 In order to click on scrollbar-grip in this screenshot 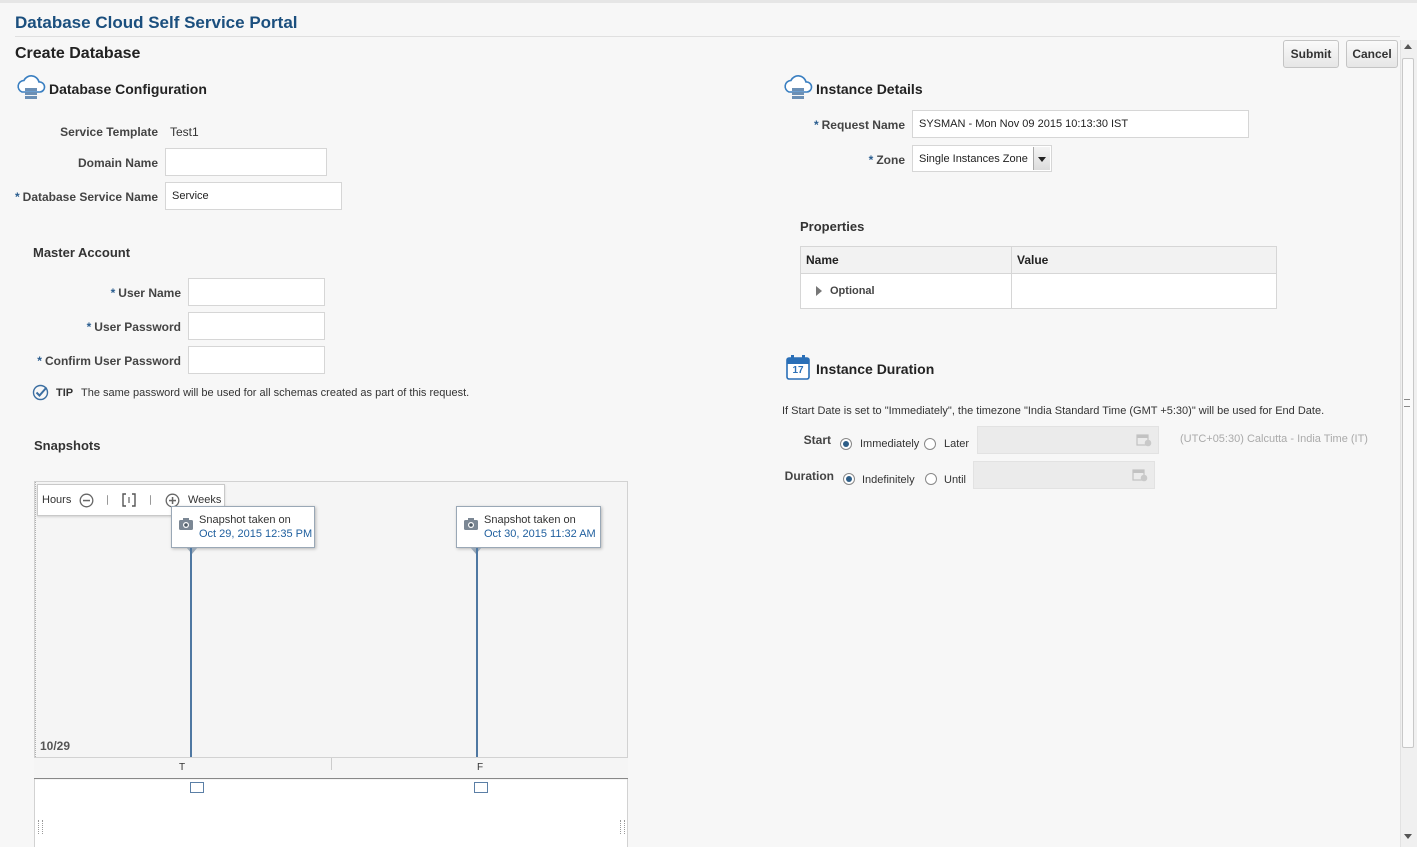, I will do `click(1407, 403)`.